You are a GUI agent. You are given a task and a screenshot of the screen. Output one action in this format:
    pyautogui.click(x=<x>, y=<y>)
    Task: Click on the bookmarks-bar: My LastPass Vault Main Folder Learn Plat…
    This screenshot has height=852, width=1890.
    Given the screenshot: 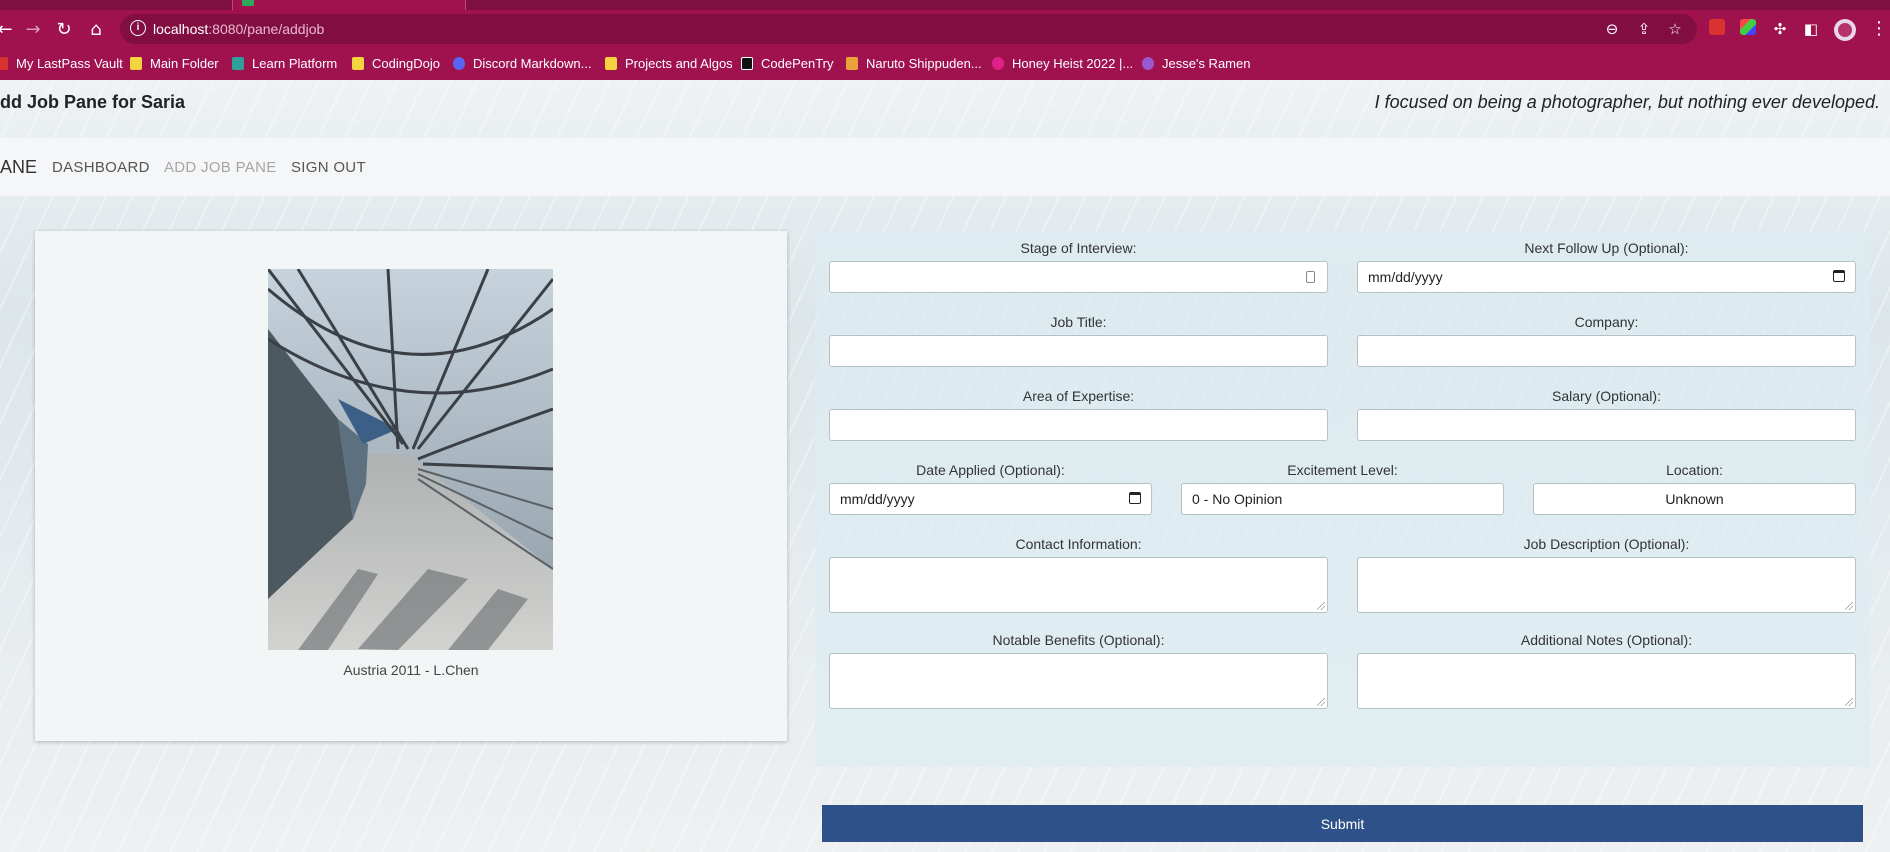 What is the action you would take?
    pyautogui.click(x=945, y=64)
    